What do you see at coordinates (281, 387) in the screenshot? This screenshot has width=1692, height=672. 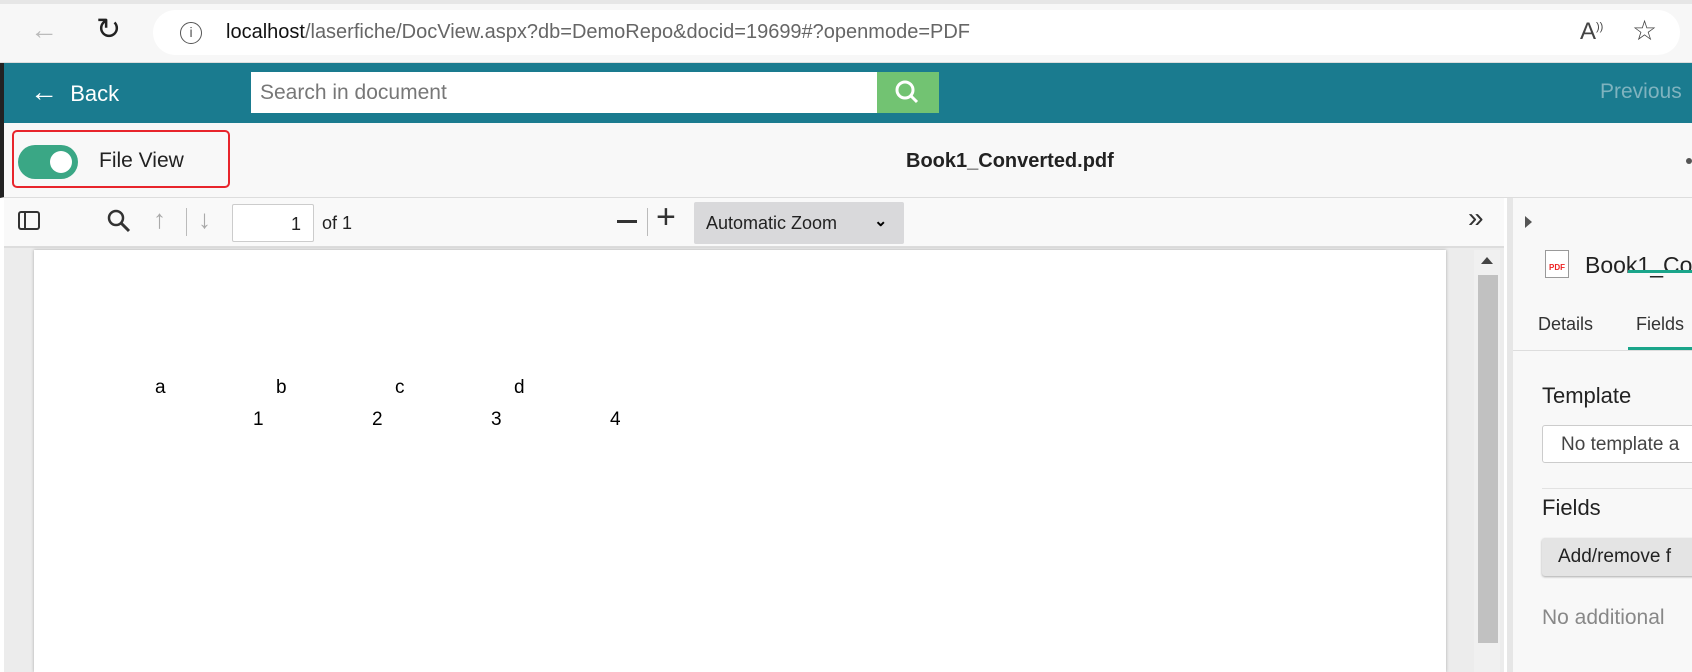 I see `cell-b: b` at bounding box center [281, 387].